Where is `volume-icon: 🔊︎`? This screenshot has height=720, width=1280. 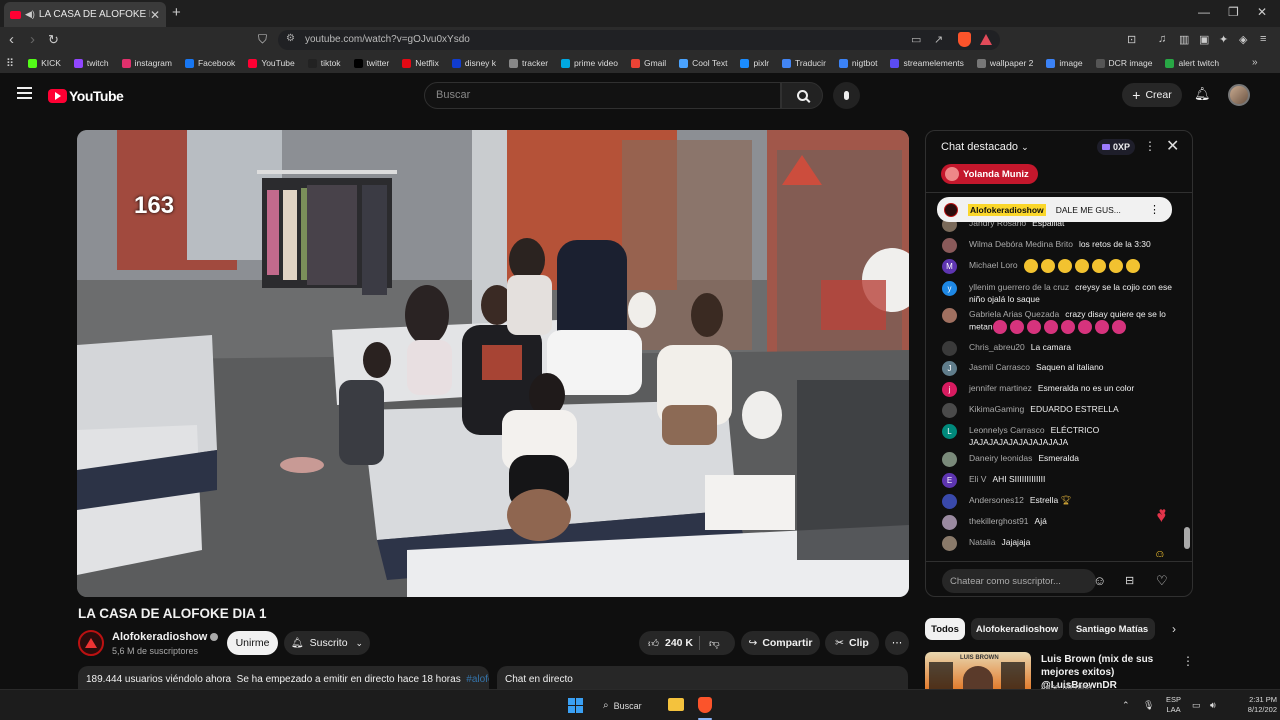 volume-icon: 🔊︎ is located at coordinates (1213, 705).